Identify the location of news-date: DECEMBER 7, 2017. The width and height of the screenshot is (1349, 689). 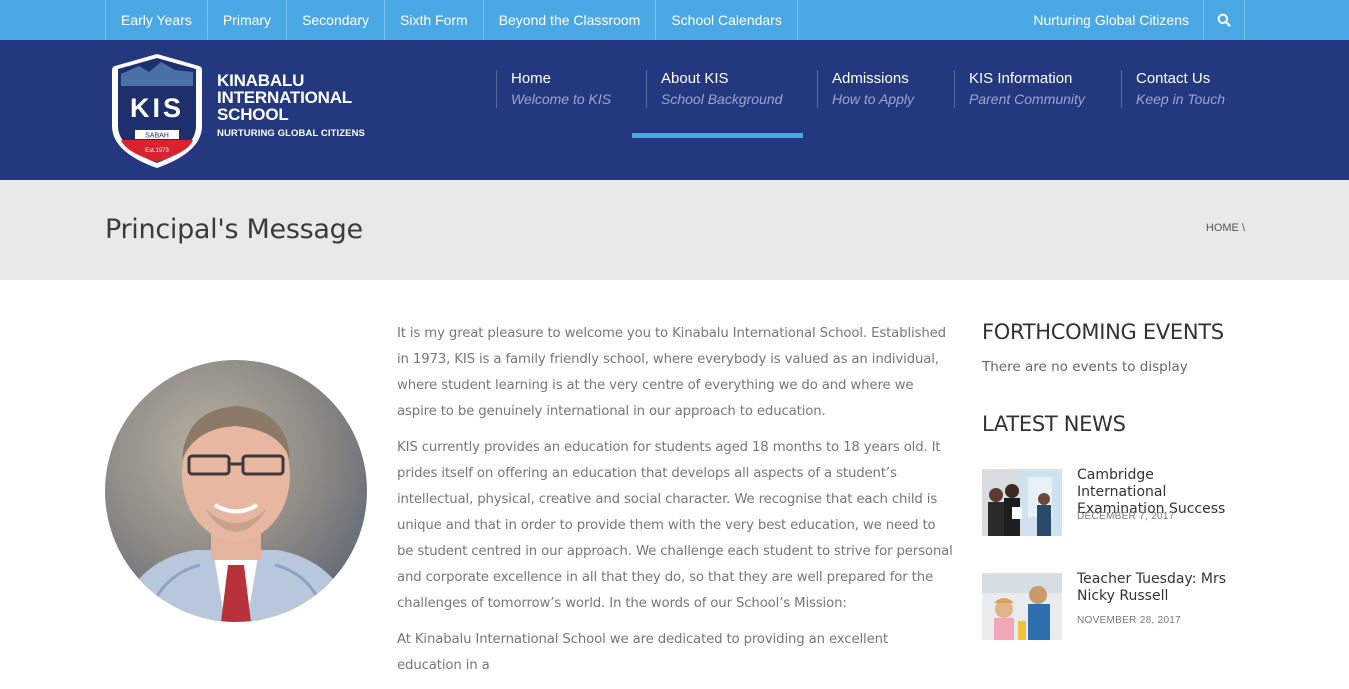
(1126, 516).